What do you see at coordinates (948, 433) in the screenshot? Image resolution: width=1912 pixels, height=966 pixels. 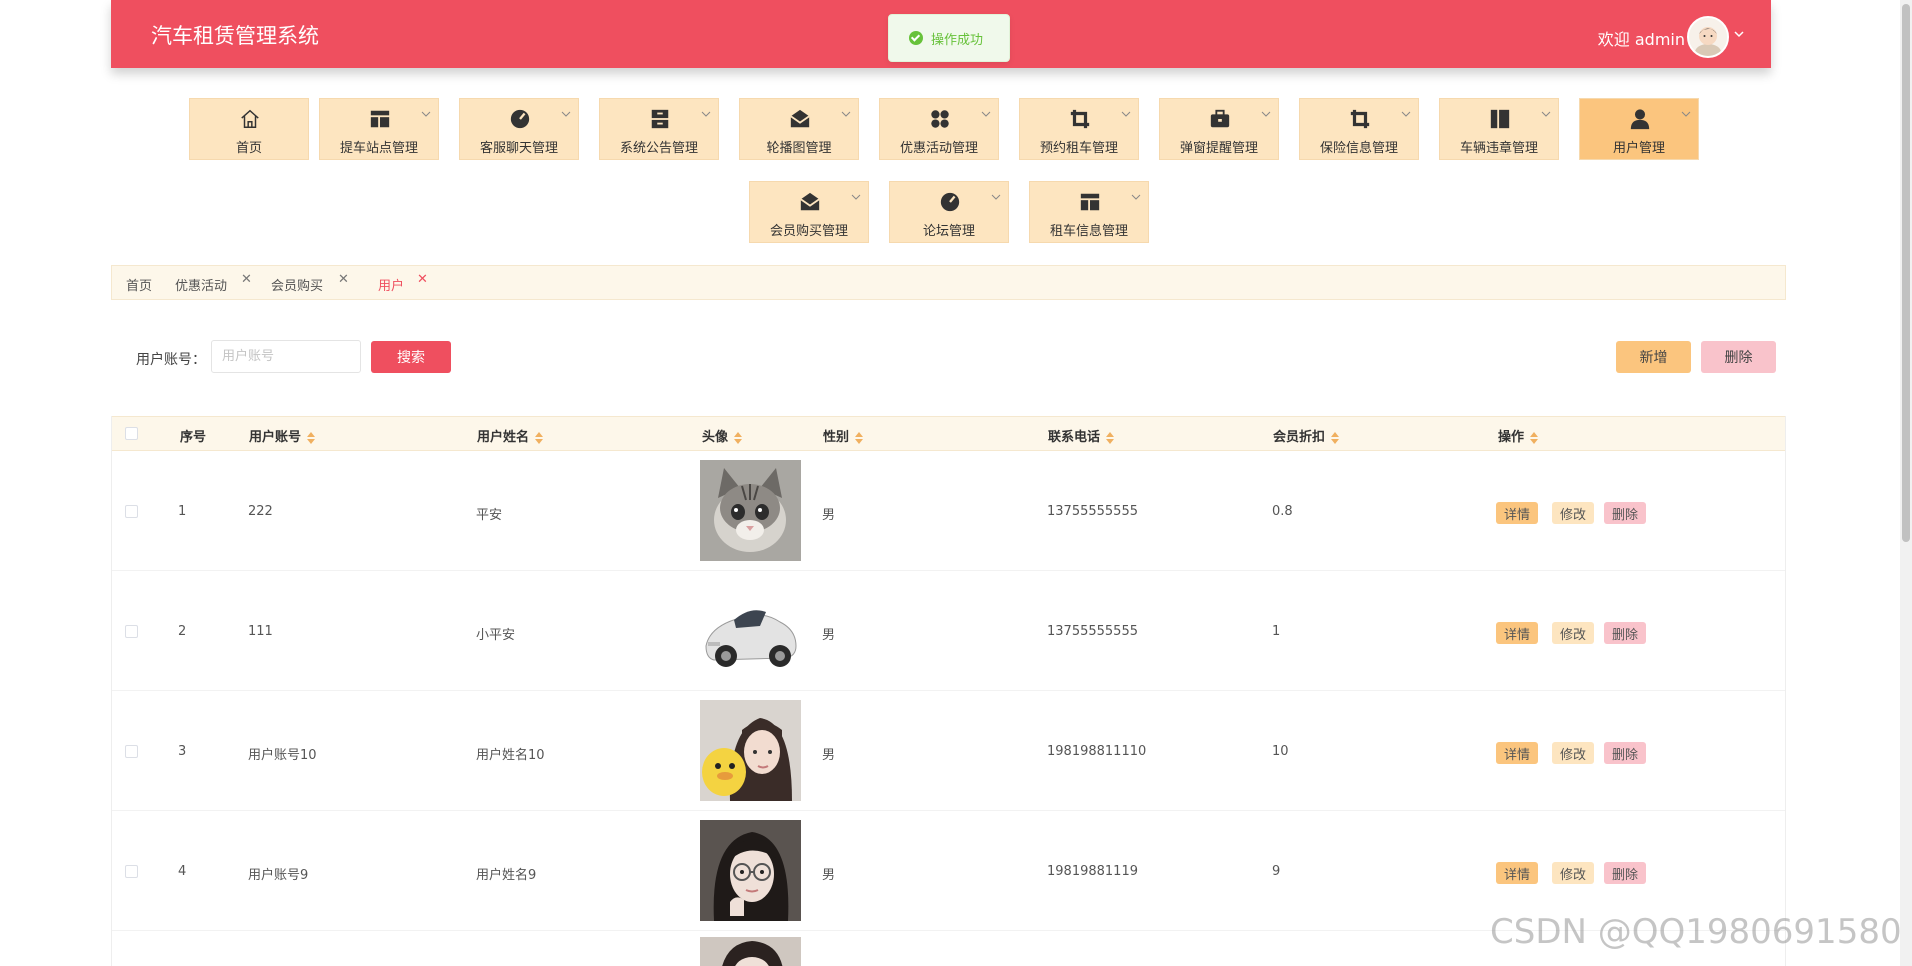 I see `table-header: 序号 用户账号 用户姓名 头像 性别 联系电话 会员折扣 操作` at bounding box center [948, 433].